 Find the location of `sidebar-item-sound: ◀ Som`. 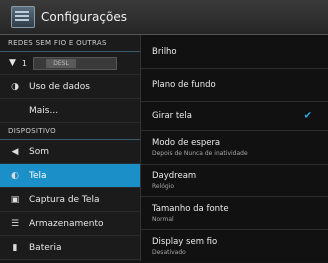

sidebar-item-sound: ◀ Som is located at coordinates (70, 152).